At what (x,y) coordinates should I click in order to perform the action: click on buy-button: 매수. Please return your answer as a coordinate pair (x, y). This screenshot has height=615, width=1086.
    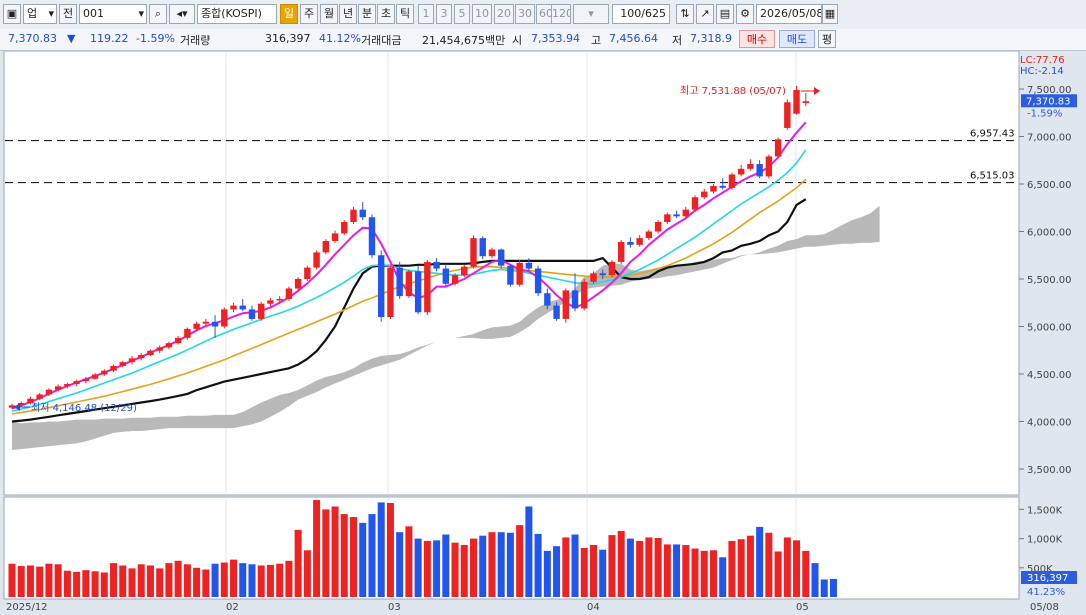
    Looking at the image, I should click on (757, 39).